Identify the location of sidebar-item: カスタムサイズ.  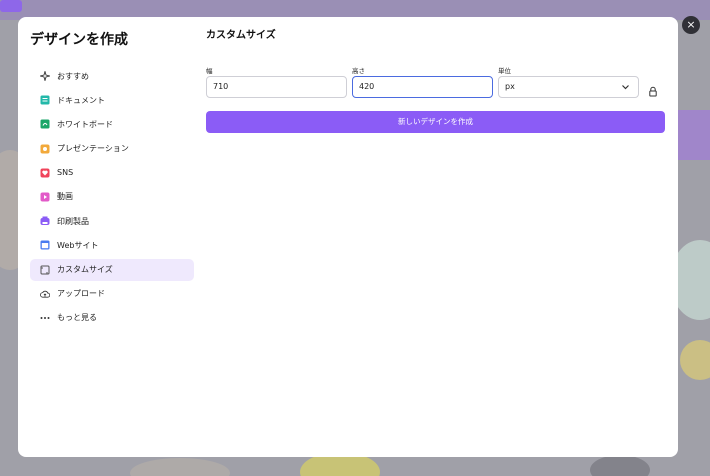
(112, 269).